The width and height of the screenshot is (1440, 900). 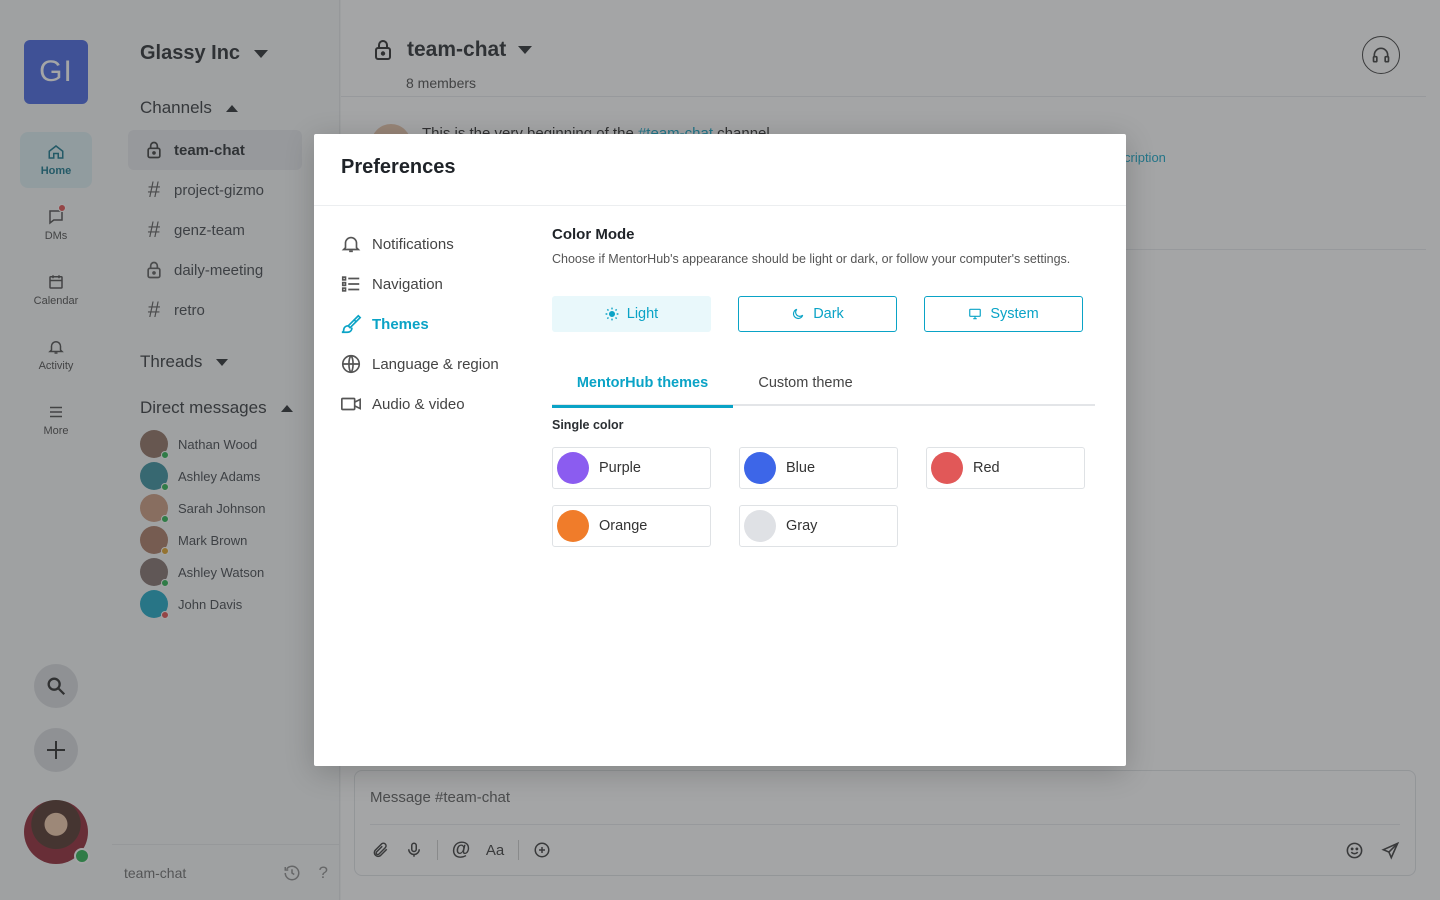 What do you see at coordinates (435, 364) in the screenshot?
I see `pref-nav-label: Language & region` at bounding box center [435, 364].